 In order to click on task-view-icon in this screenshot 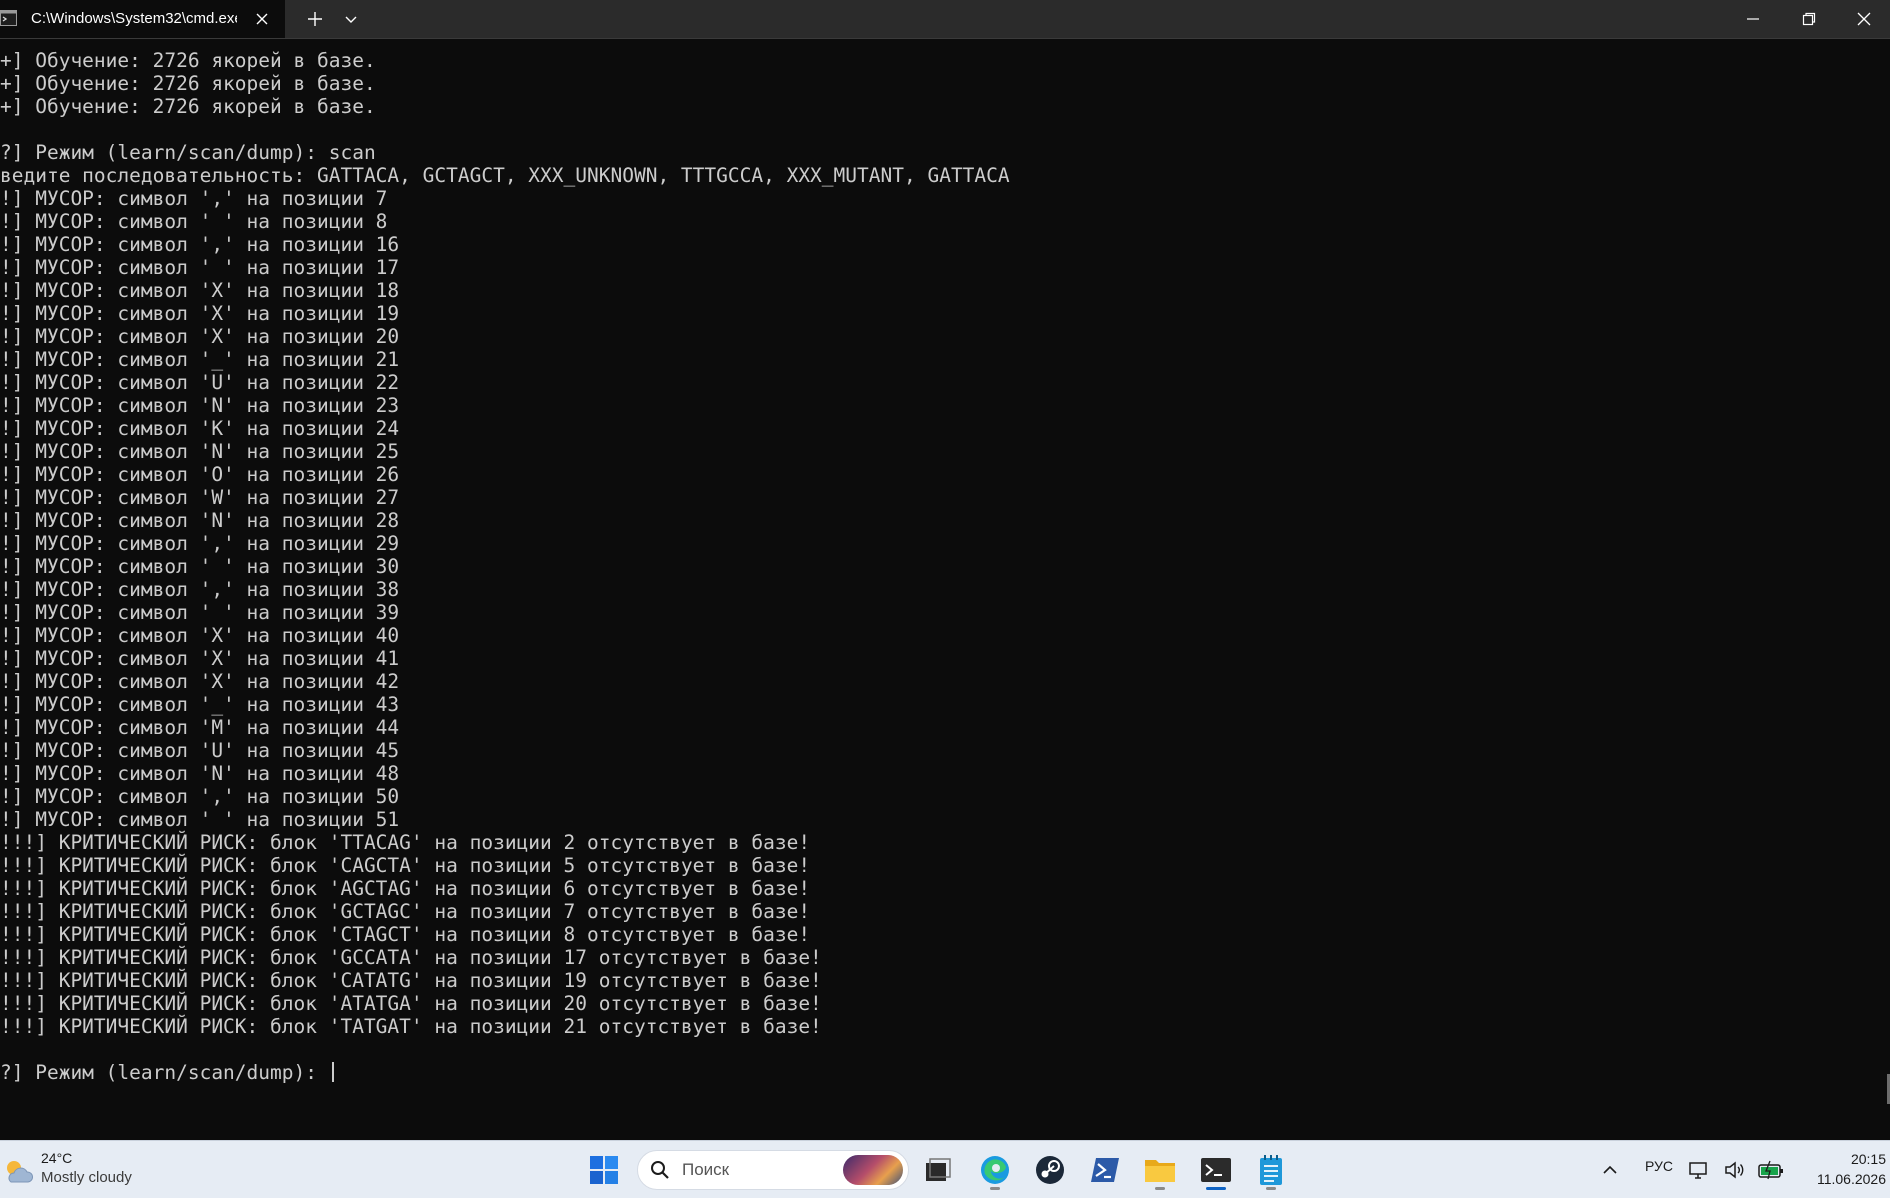, I will do `click(938, 1169)`.